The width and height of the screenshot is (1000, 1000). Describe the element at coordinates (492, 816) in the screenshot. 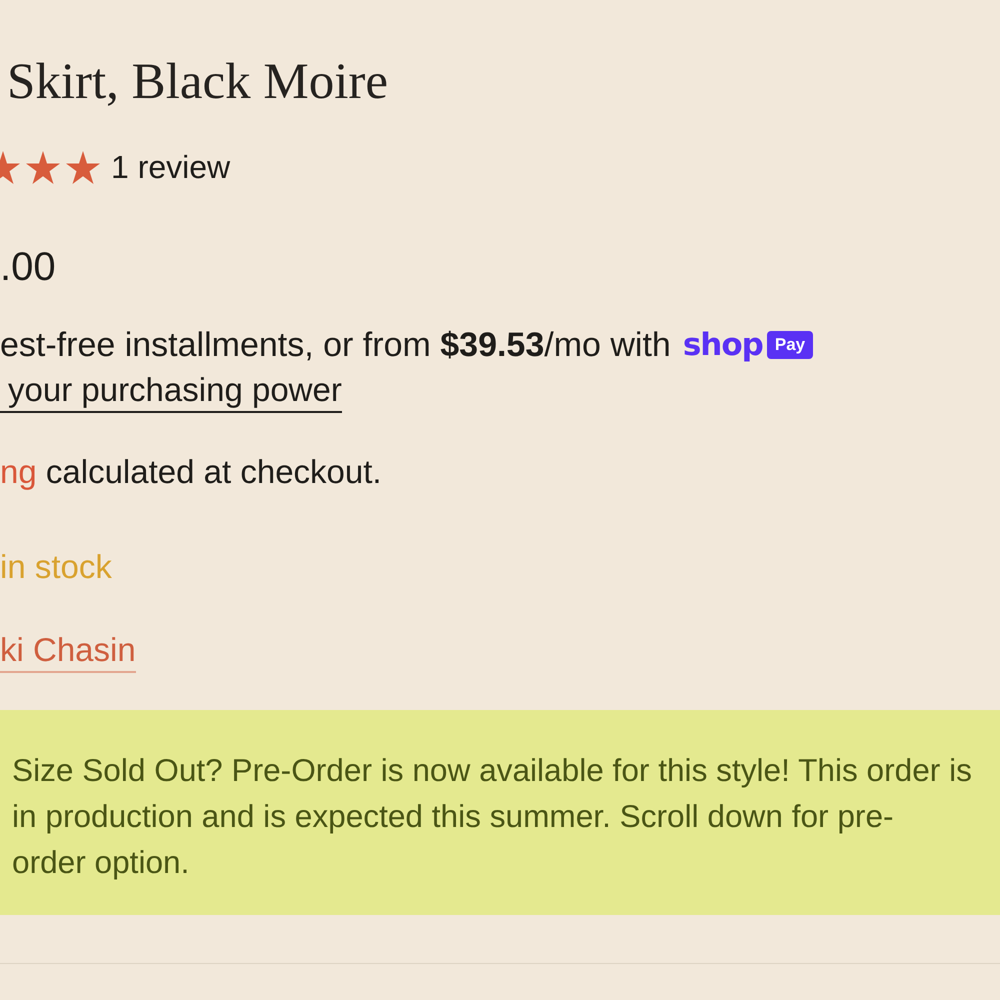

I see `notice-text: Size Sold Out? Pre-Order is now available for this style! This order is in production and is expected this summer. Scroll down for pre-order option.` at that location.